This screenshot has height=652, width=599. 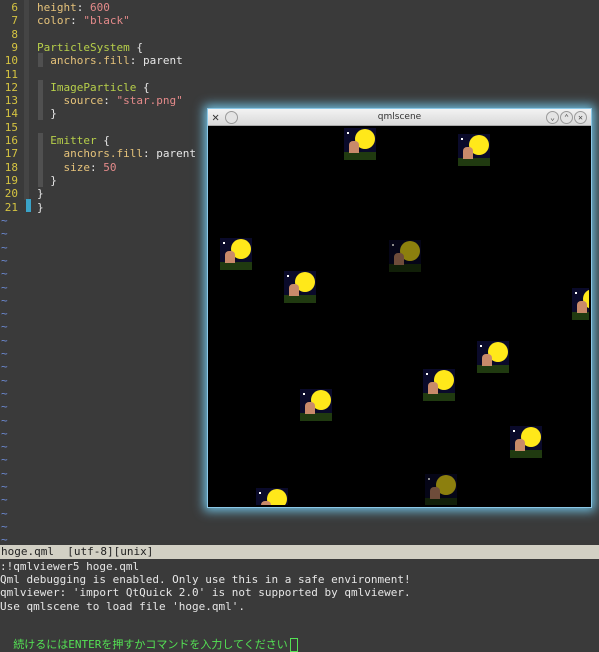 I want to click on line-number: 9, so click(x=14, y=47).